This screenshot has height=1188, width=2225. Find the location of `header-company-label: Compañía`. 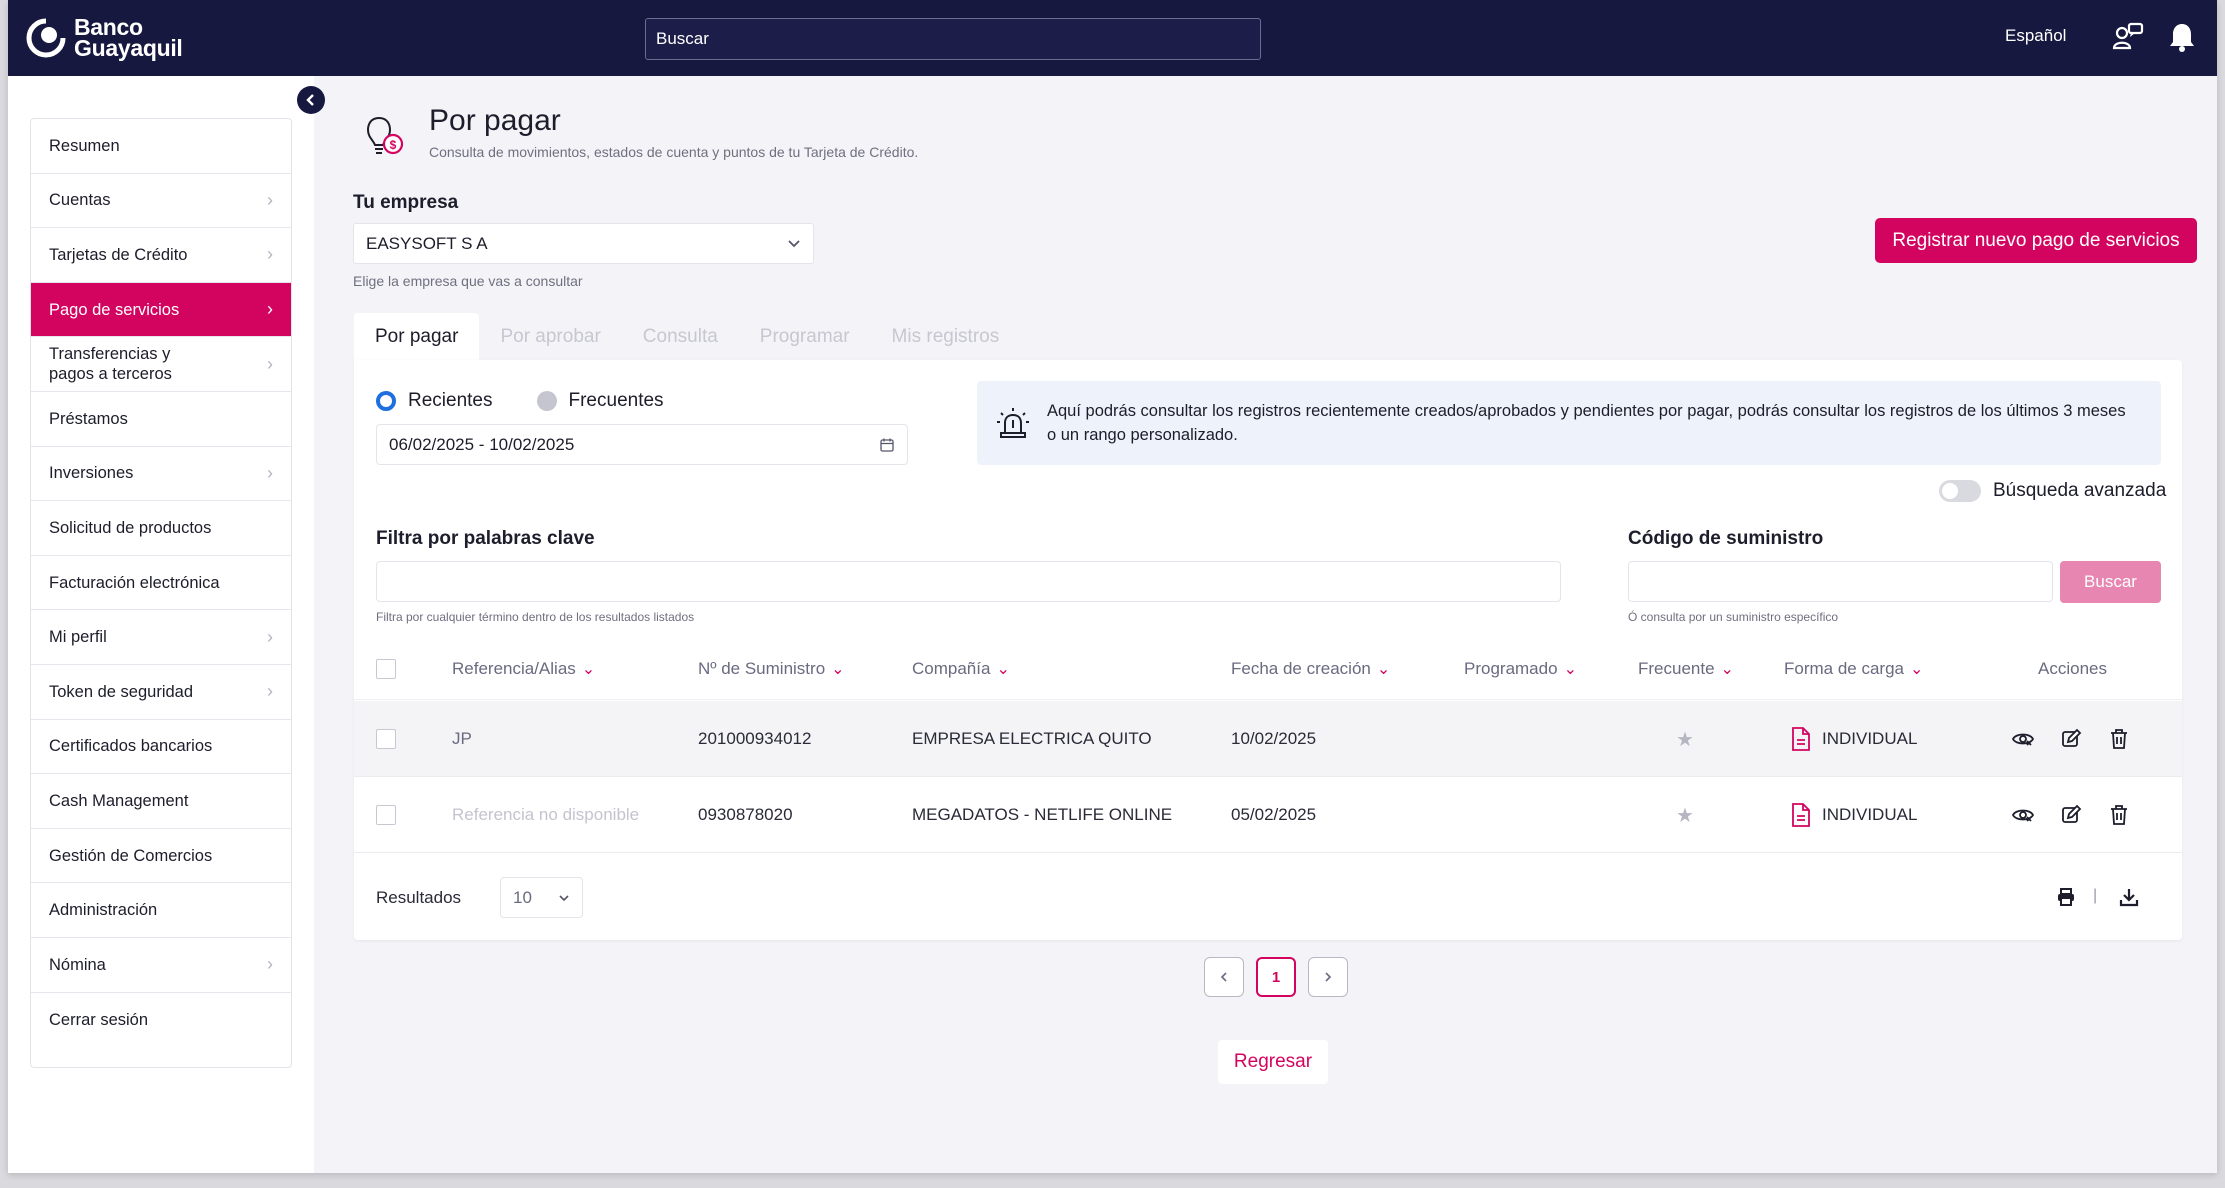

header-company-label: Compañía is located at coordinates (951, 668).